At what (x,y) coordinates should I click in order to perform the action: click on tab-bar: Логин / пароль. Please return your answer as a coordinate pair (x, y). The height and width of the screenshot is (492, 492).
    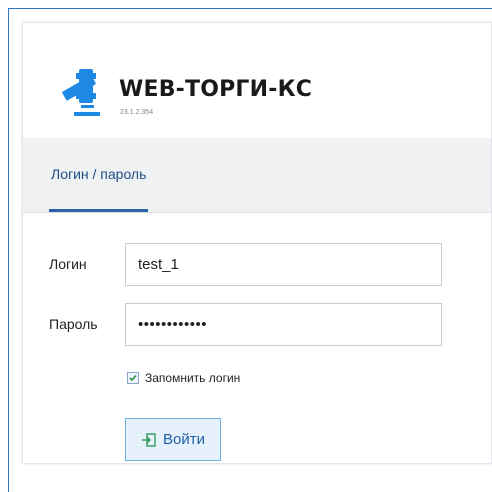
    Looking at the image, I should click on (257, 175).